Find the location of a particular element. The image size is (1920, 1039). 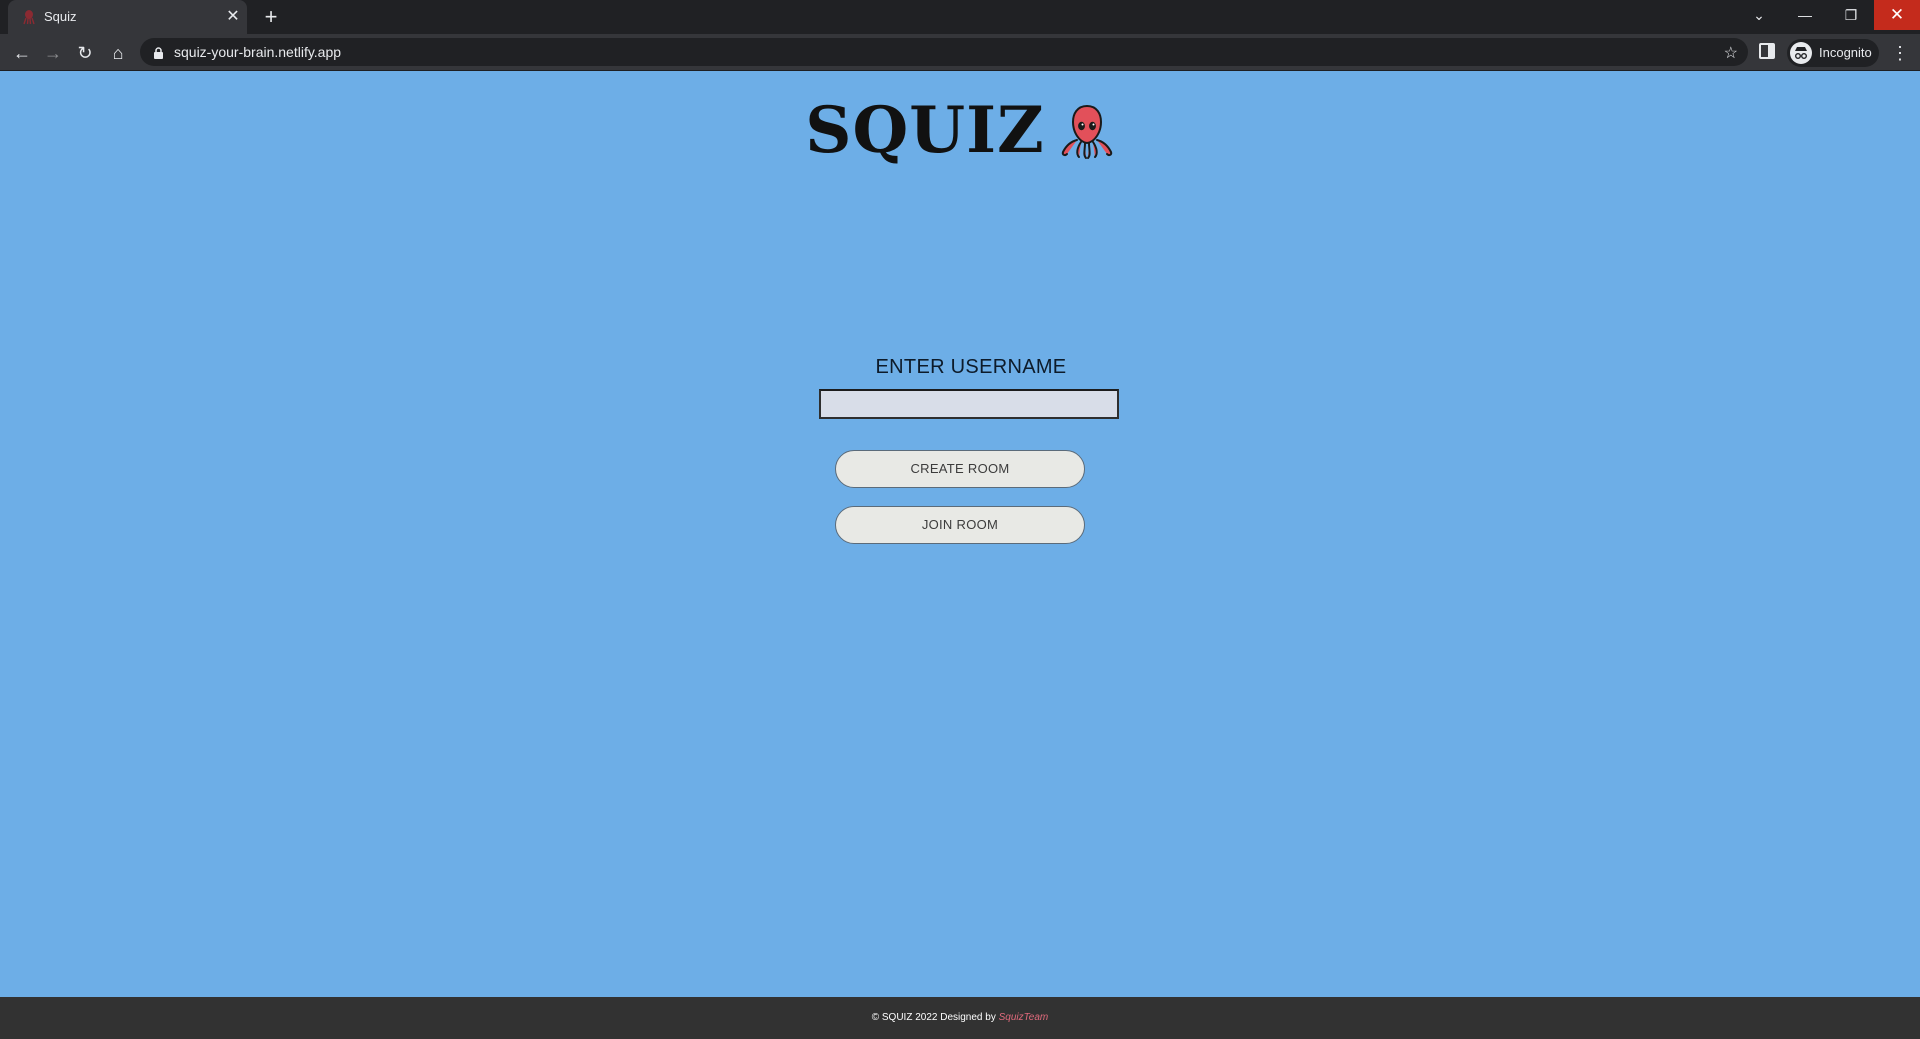

username-label: ENTER USERNAME is located at coordinates (971, 367).